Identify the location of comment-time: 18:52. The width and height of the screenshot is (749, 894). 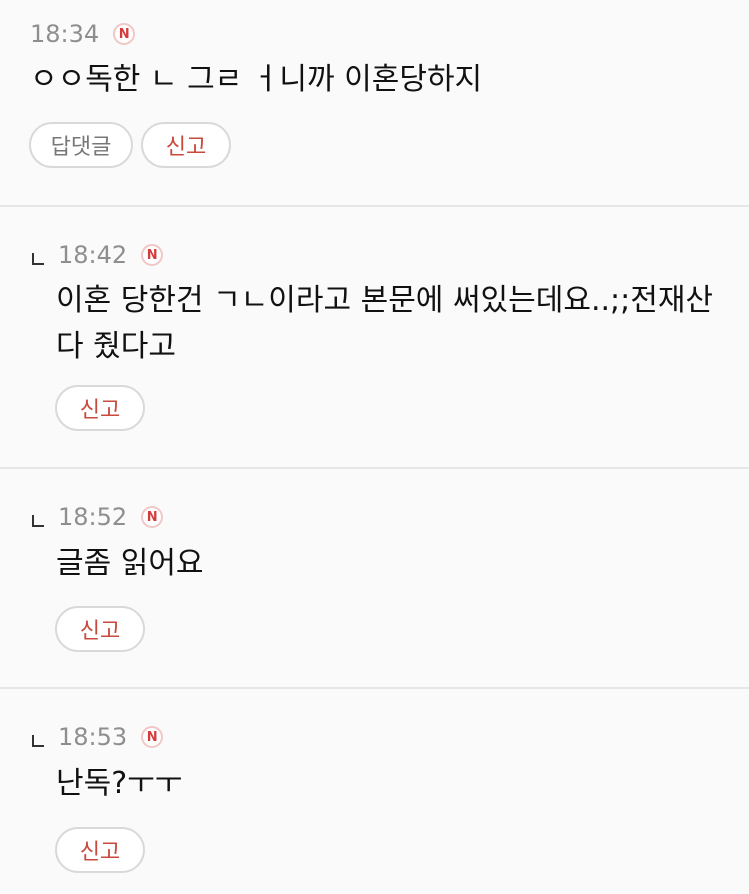
(93, 517).